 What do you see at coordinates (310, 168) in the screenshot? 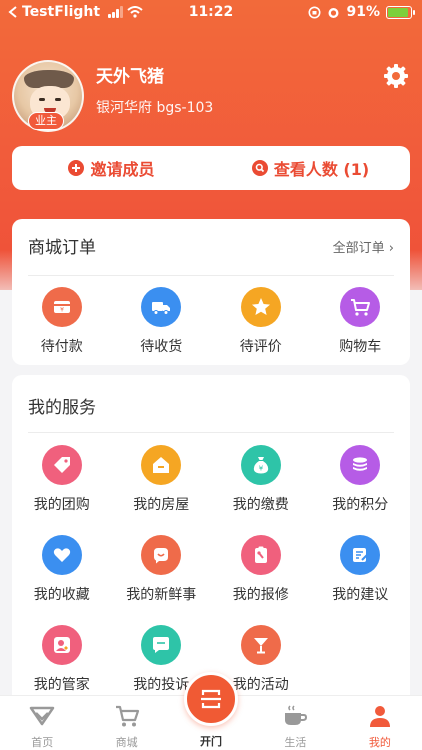
I see `view-members-button: 查看人数 (1)` at bounding box center [310, 168].